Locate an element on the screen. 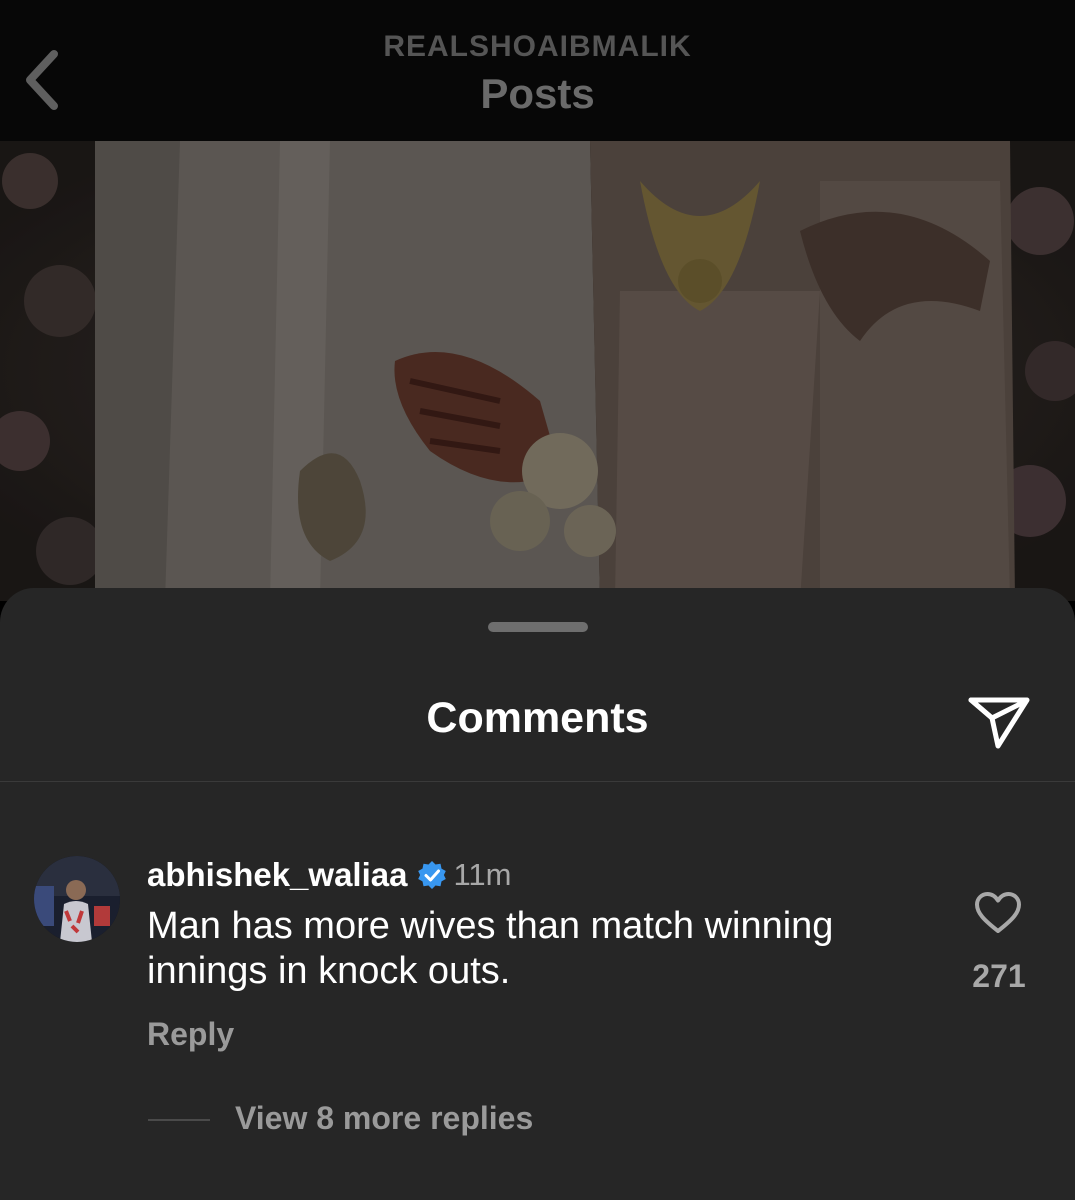  top-header: REALSHOAIBMALIK Posts is located at coordinates (537, 70).